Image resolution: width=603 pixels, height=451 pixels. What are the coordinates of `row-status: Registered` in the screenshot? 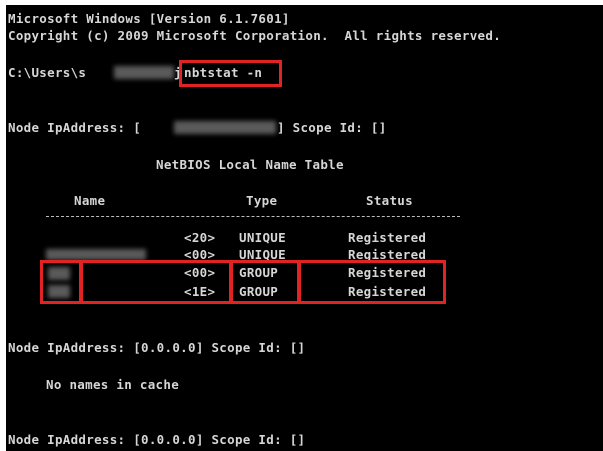 It's located at (387, 237).